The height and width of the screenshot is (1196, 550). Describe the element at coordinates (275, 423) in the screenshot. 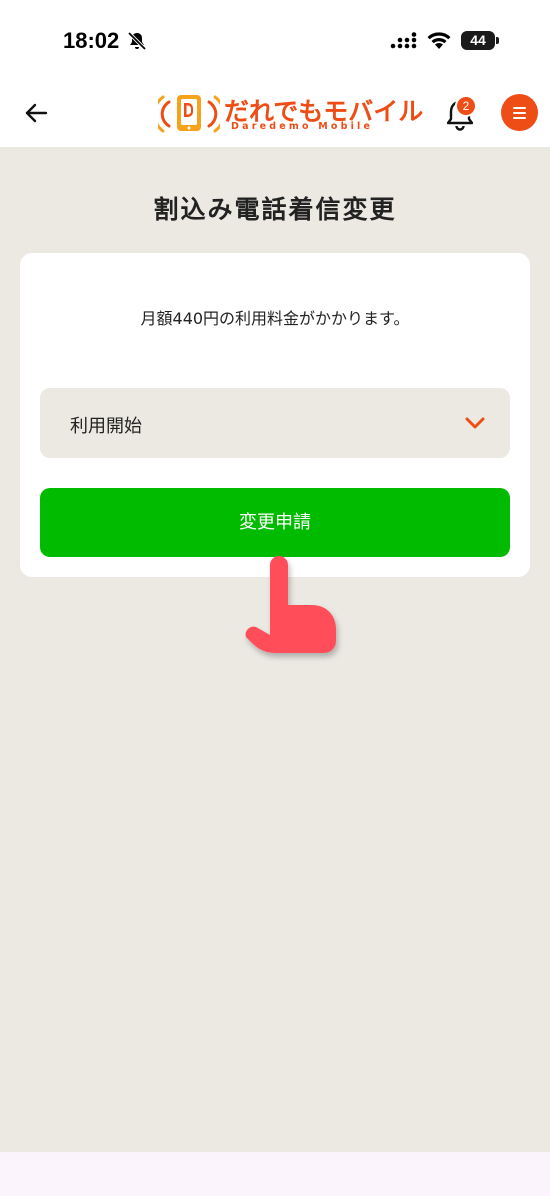

I see `usage-select: 利用開始` at that location.